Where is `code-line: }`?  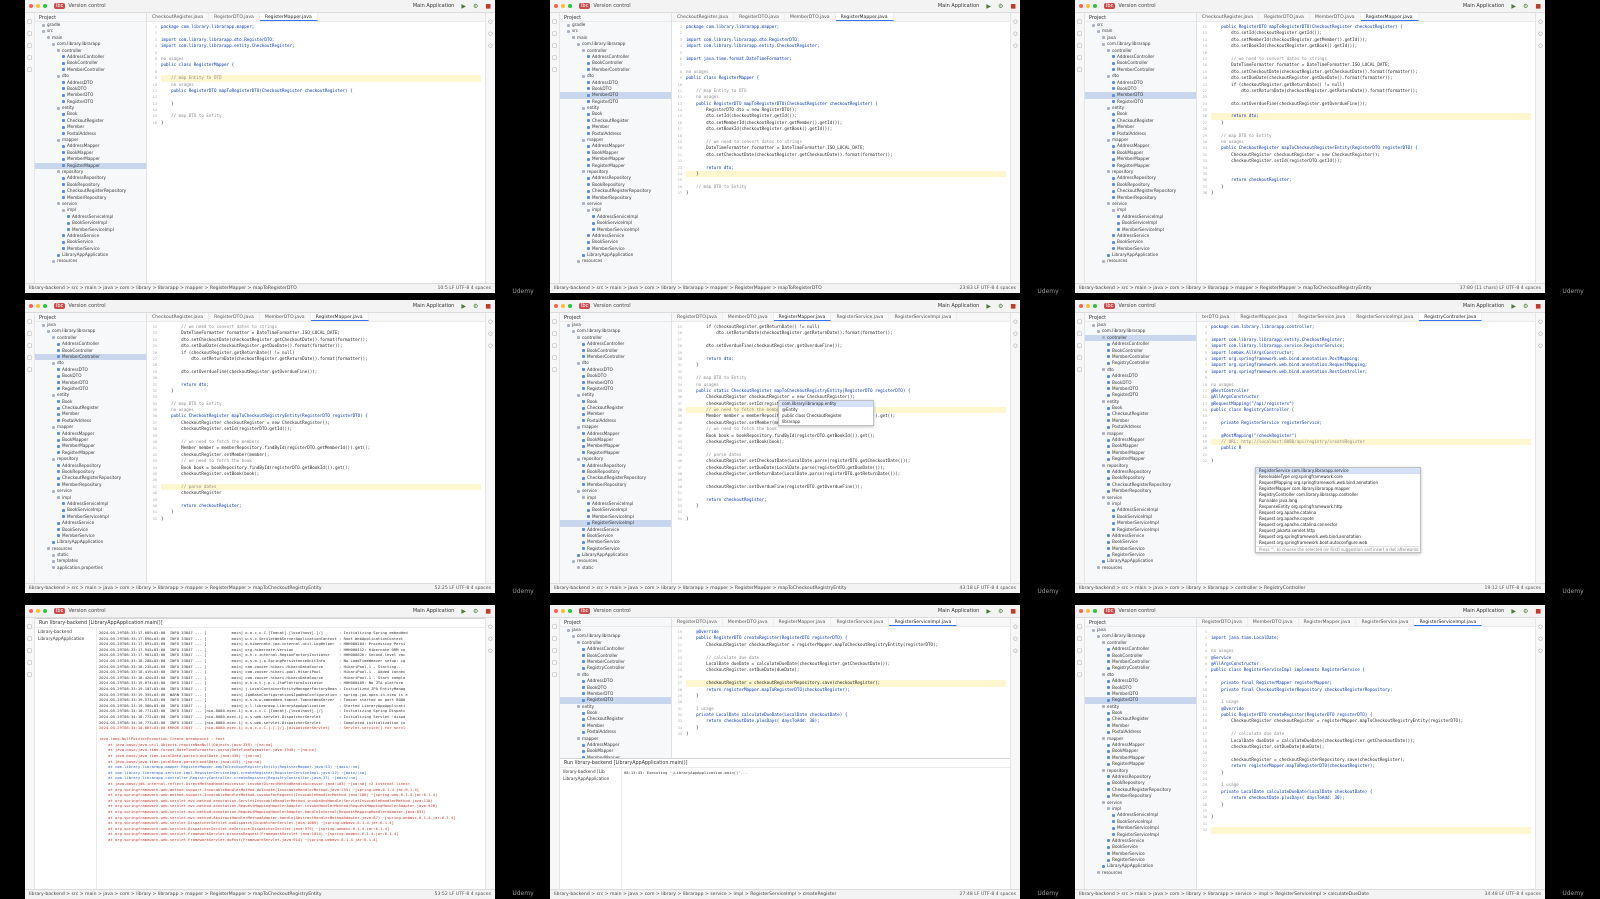
code-line: } is located at coordinates (1371, 461).